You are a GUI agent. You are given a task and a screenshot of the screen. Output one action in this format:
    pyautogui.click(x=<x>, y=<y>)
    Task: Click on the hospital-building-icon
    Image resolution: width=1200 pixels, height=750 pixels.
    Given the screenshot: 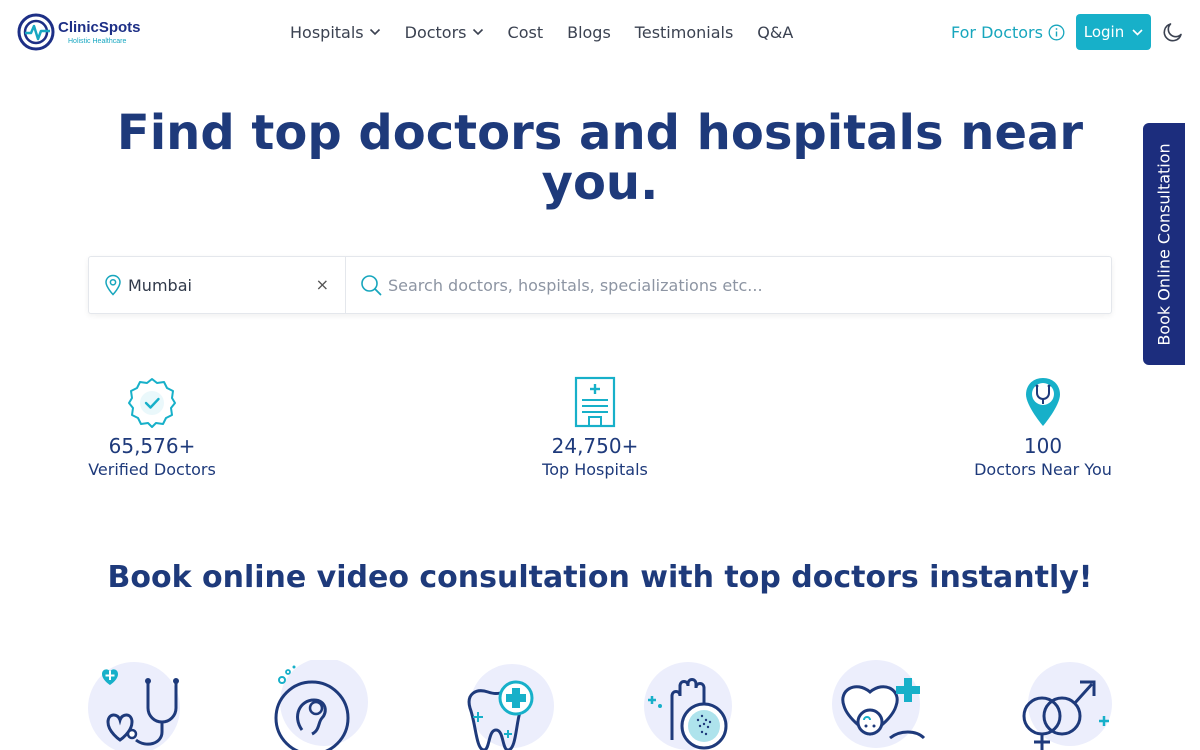 What is the action you would take?
    pyautogui.click(x=595, y=402)
    